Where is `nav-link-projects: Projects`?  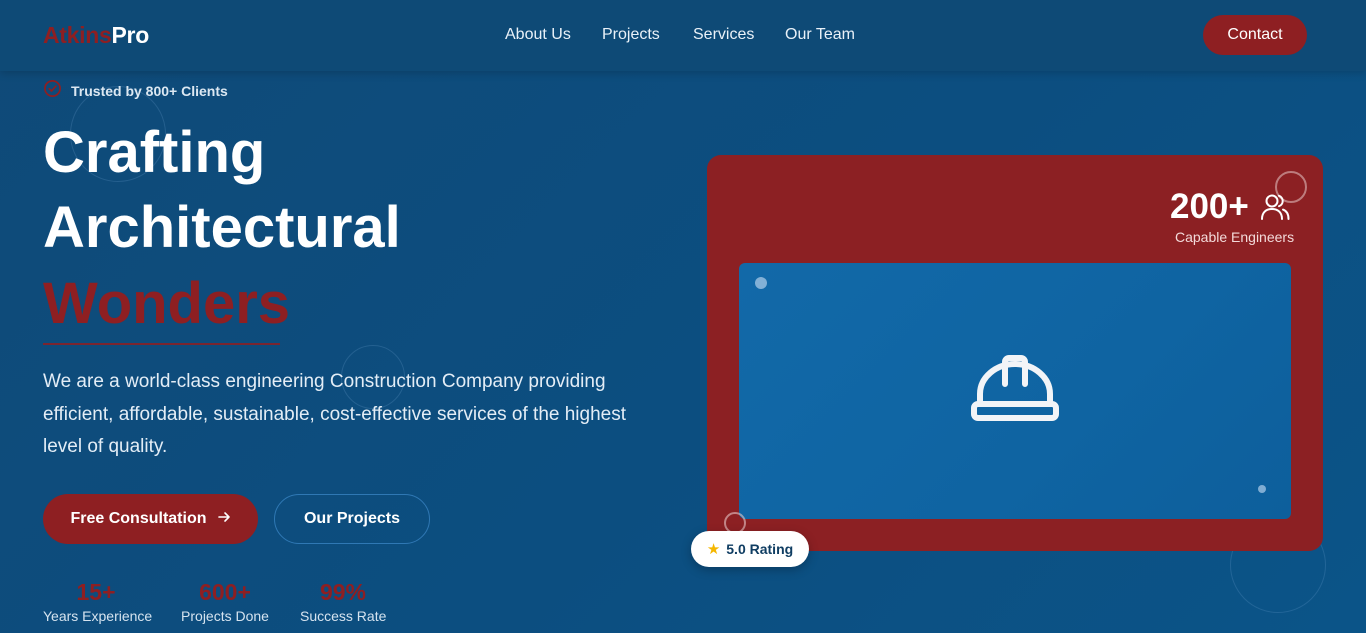 nav-link-projects: Projects is located at coordinates (631, 35).